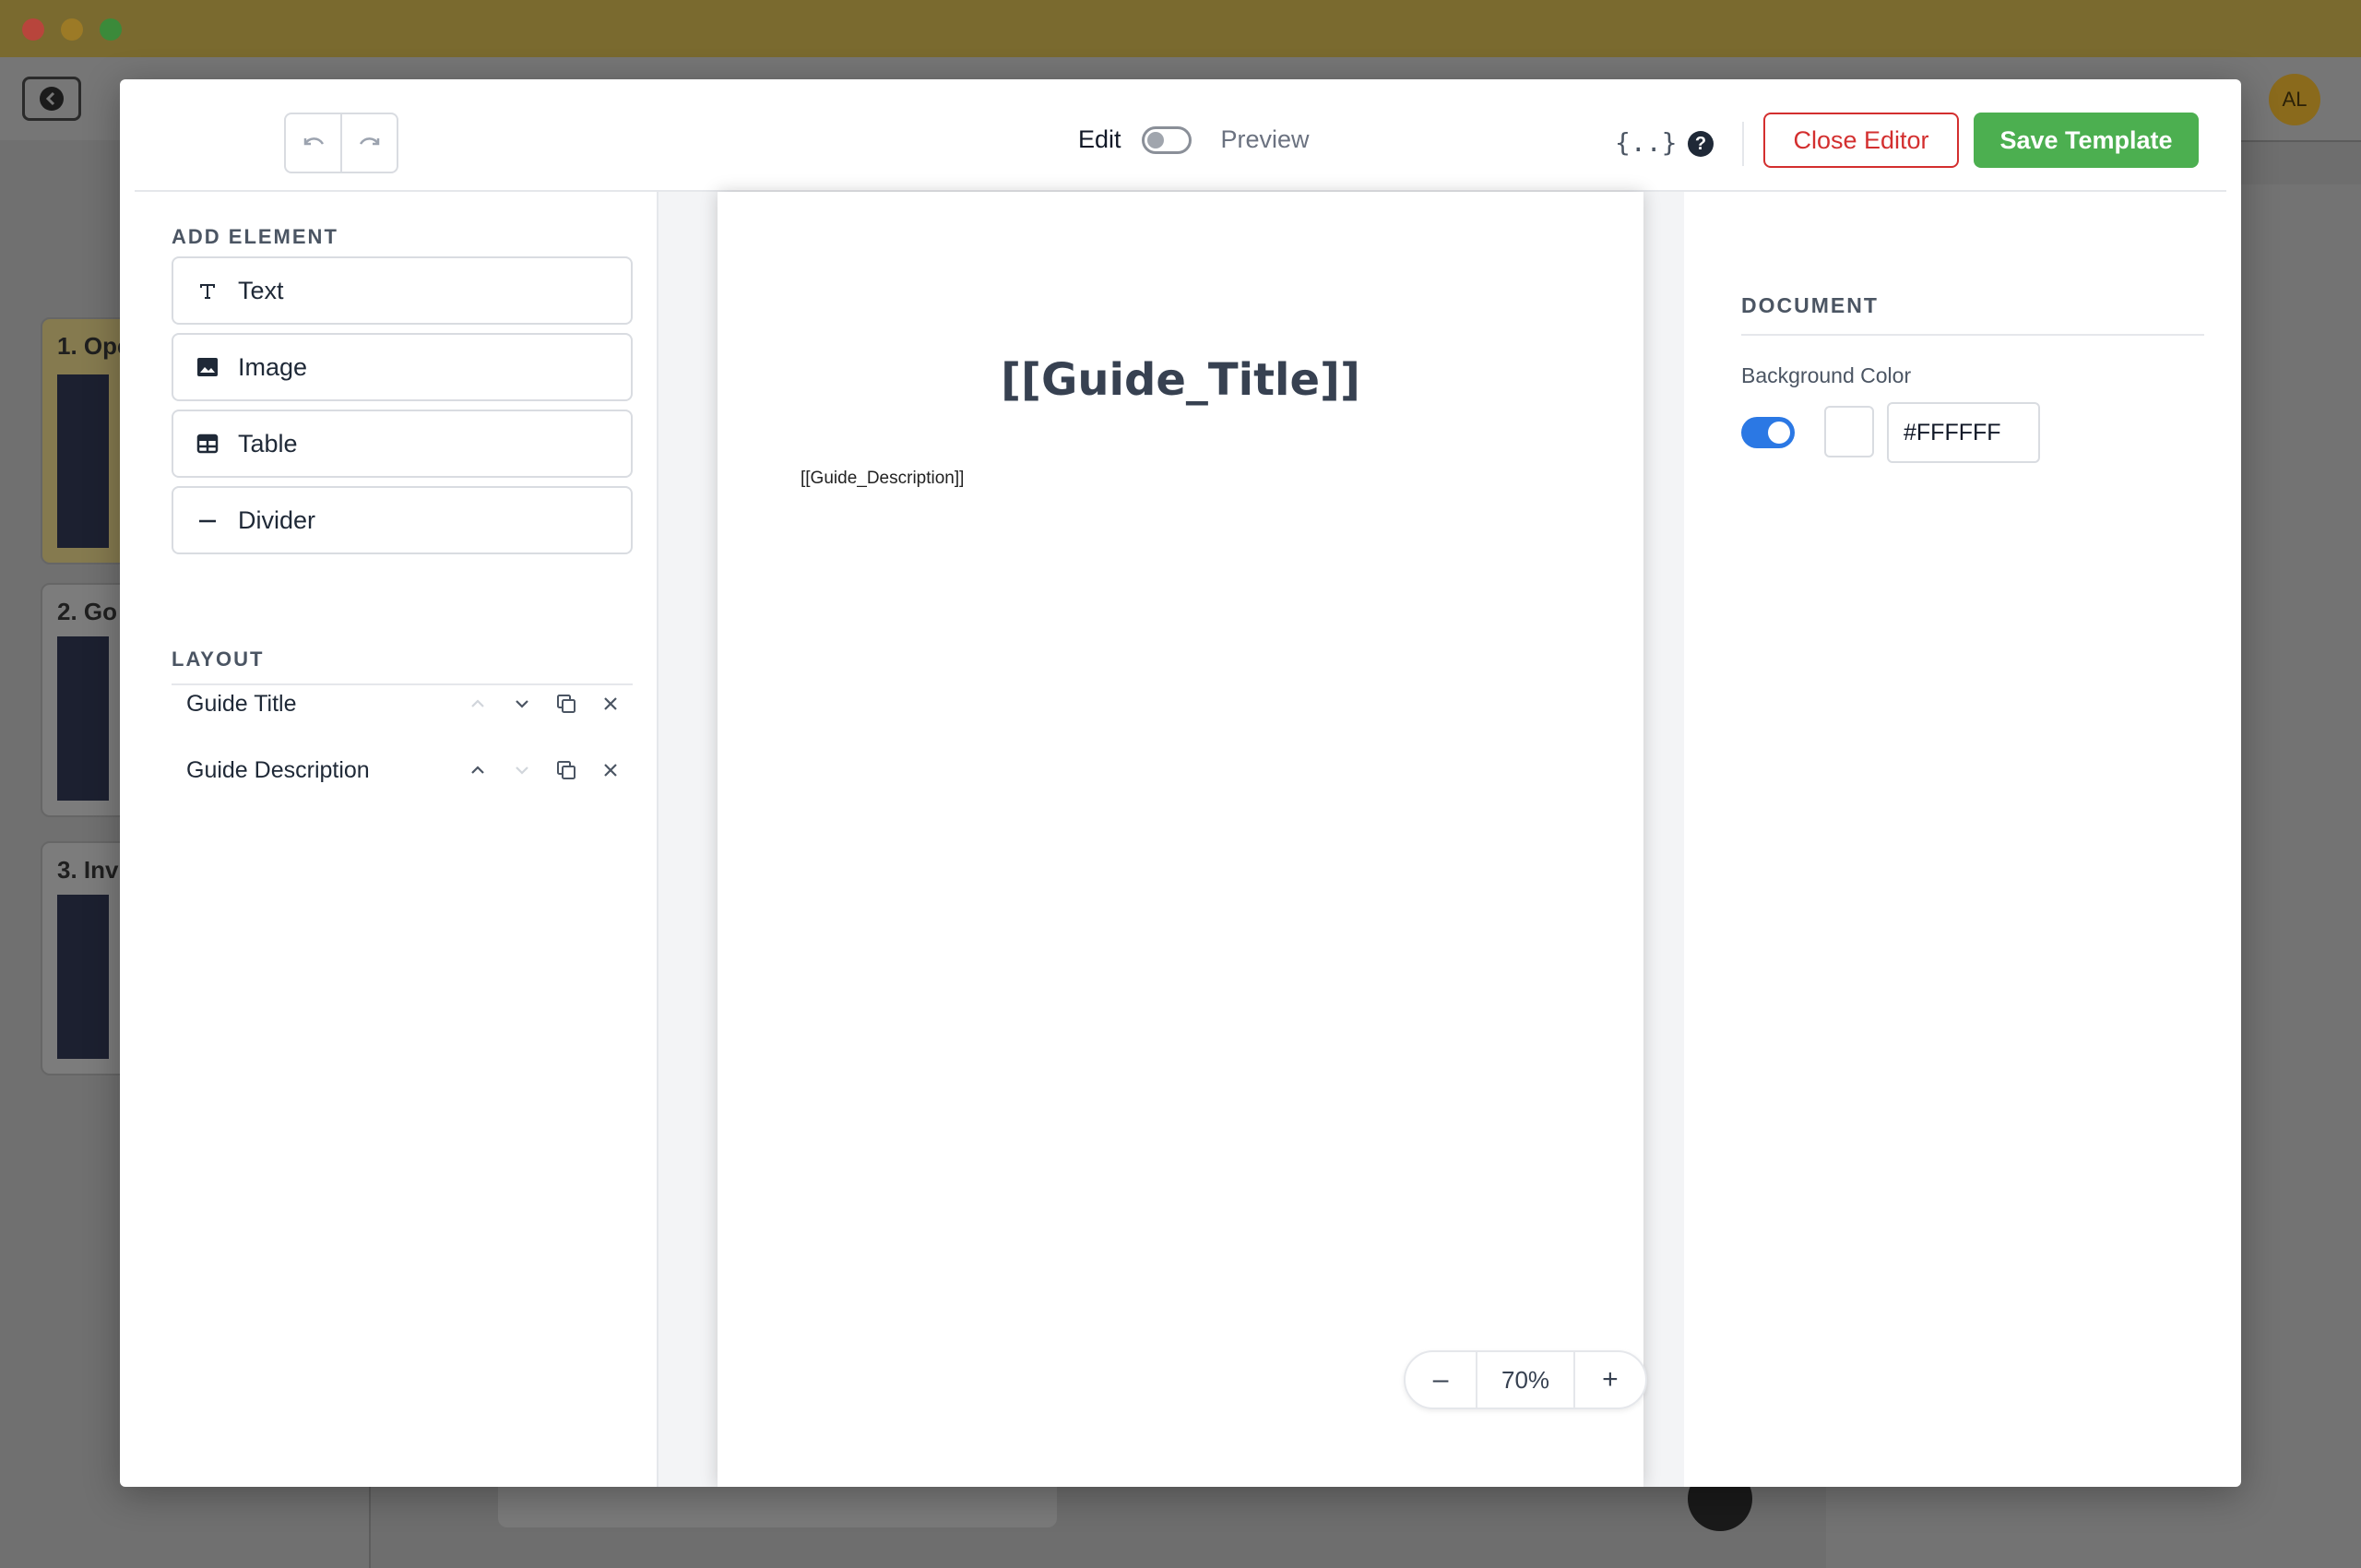 The width and height of the screenshot is (2361, 1568). I want to click on add-table-label: Table, so click(268, 443).